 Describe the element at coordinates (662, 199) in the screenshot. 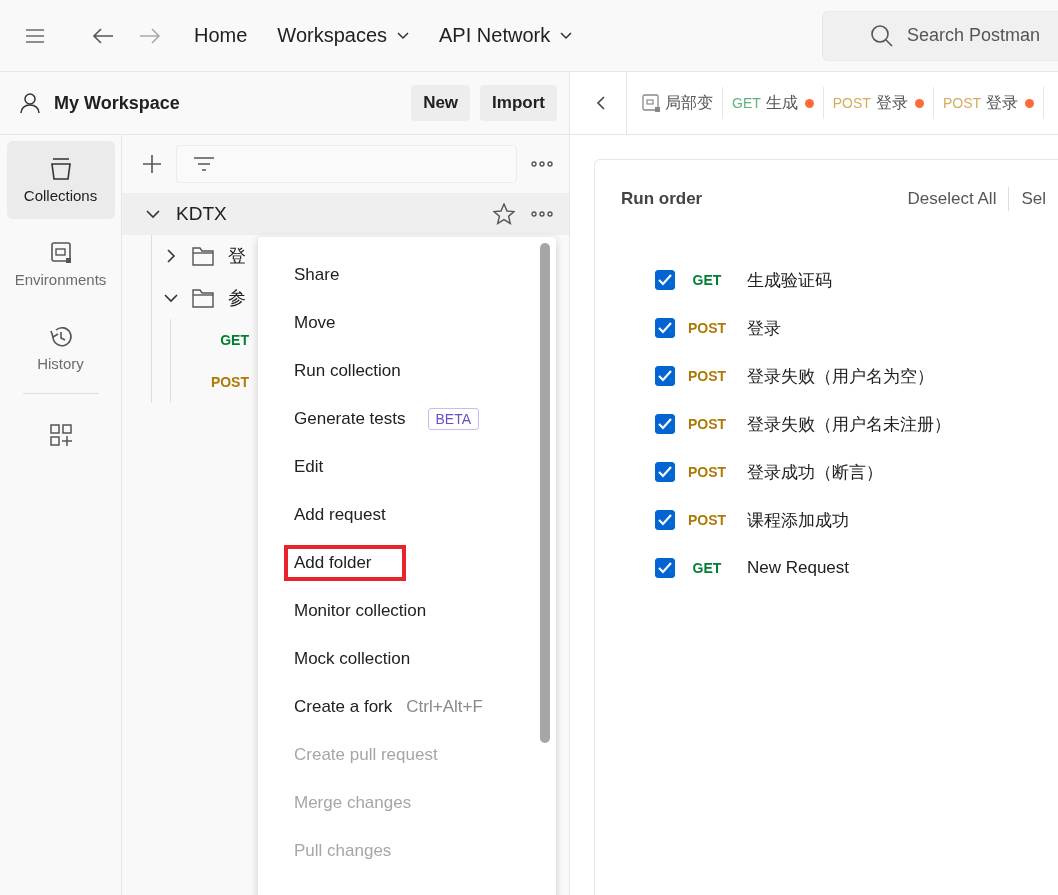

I see `run-order-title: Run order` at that location.